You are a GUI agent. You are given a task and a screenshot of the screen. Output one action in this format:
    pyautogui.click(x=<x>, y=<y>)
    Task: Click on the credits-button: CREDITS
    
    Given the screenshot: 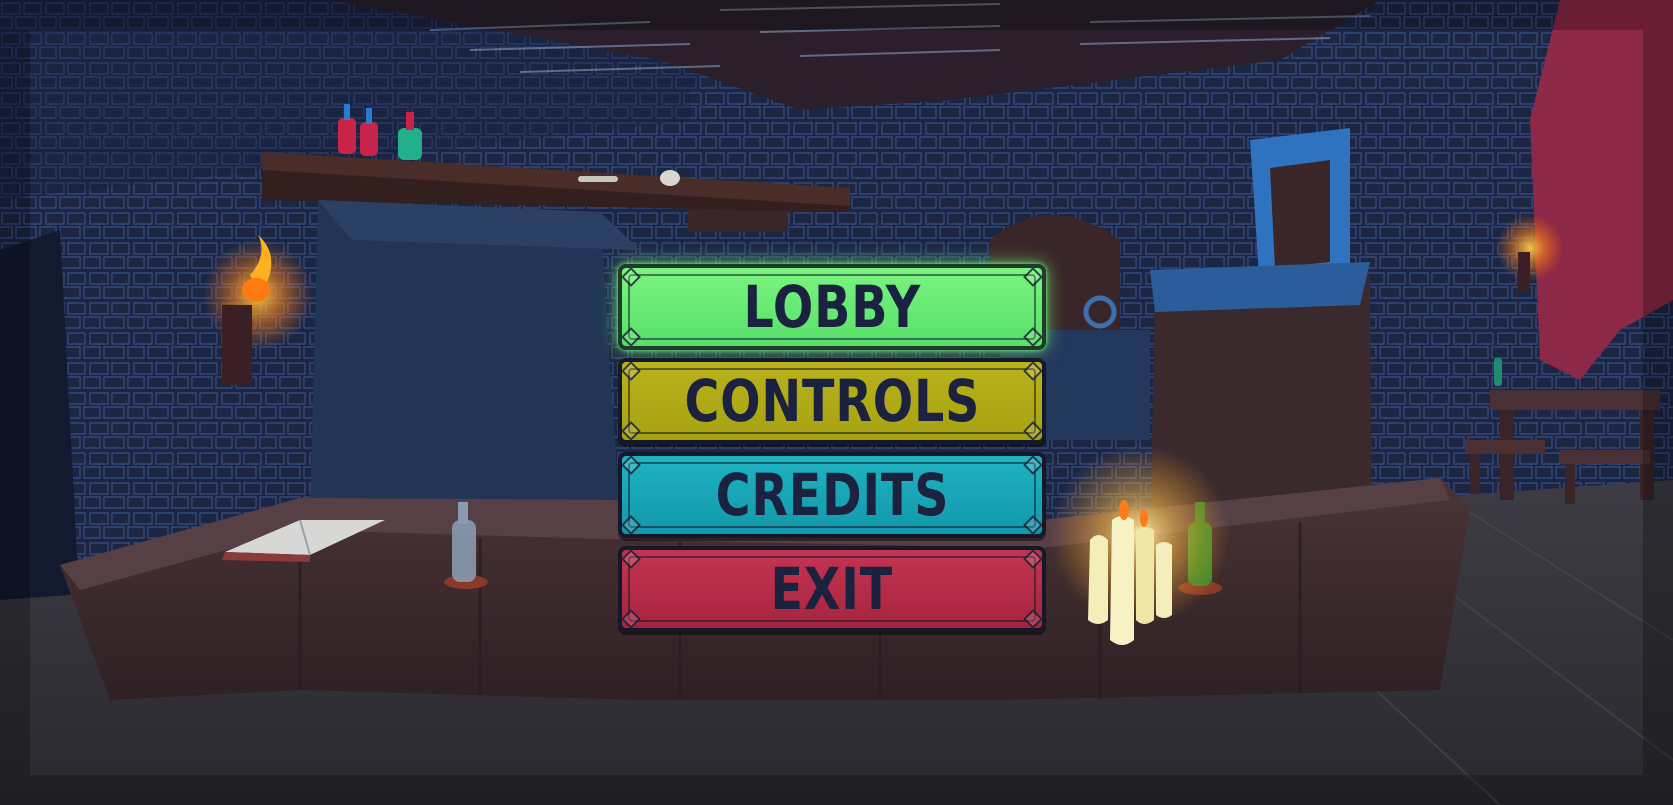 What is the action you would take?
    pyautogui.click(x=832, y=495)
    